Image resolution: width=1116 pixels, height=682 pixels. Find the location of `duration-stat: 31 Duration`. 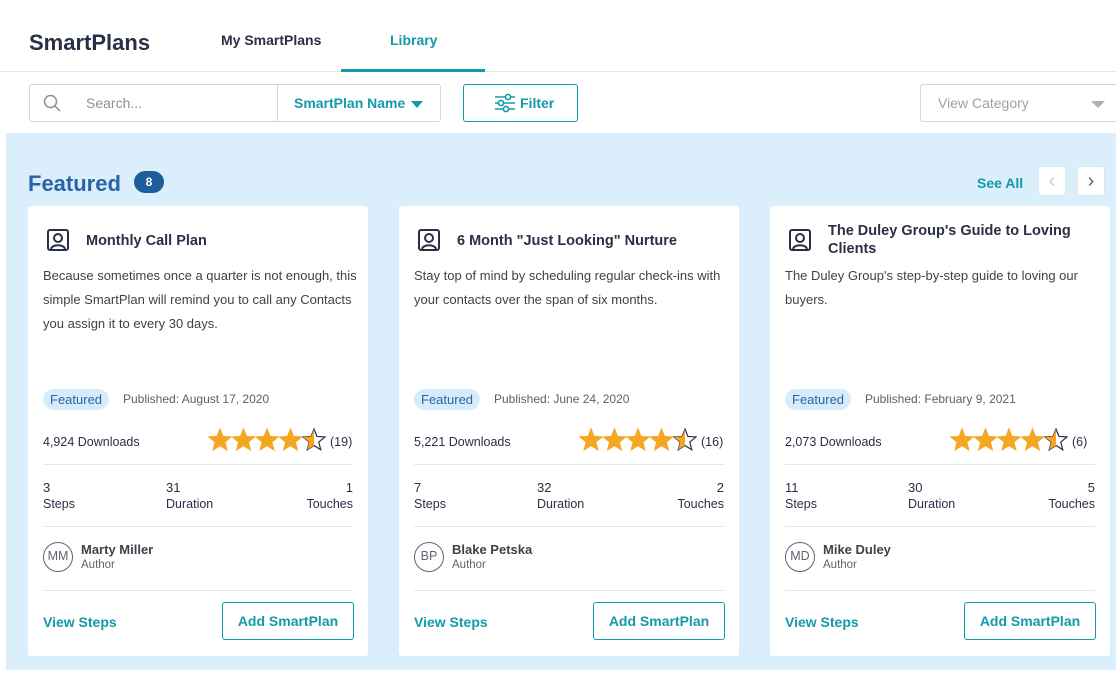

duration-stat: 31 Duration is located at coordinates (189, 496).